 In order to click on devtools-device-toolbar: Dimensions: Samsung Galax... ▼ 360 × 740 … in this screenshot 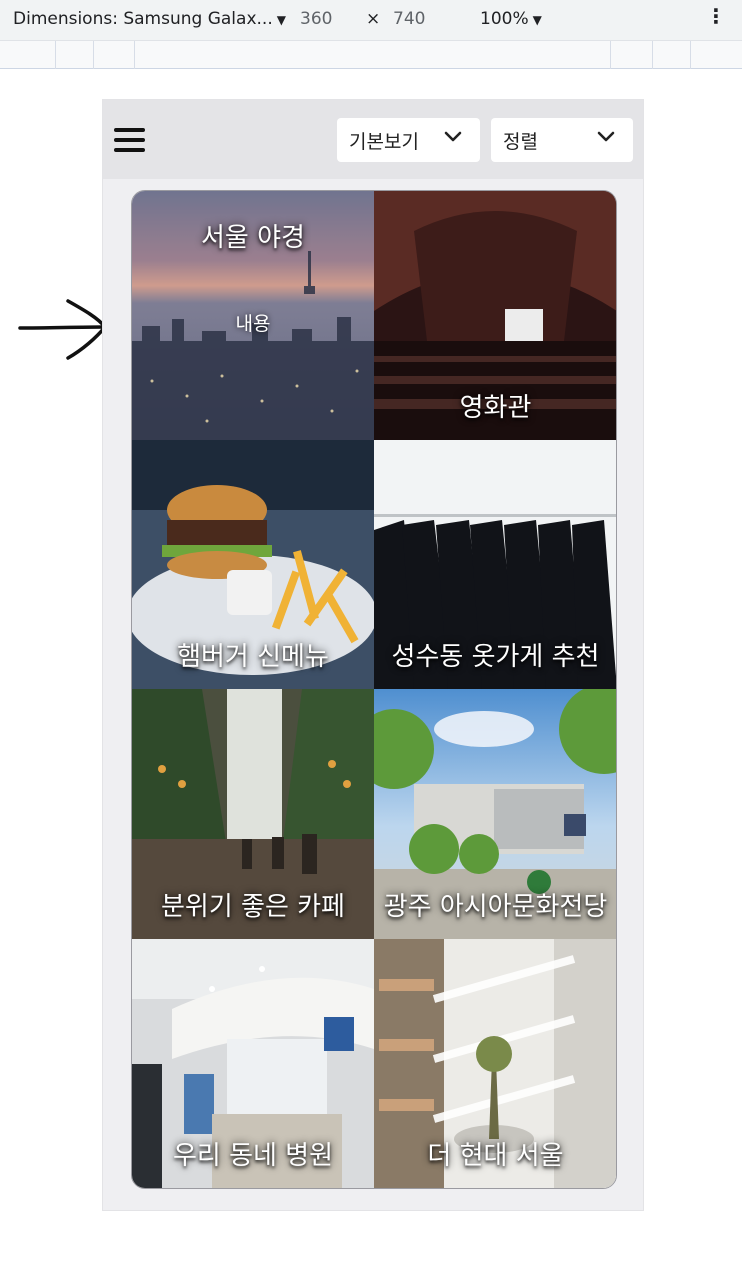, I will do `click(371, 20)`.